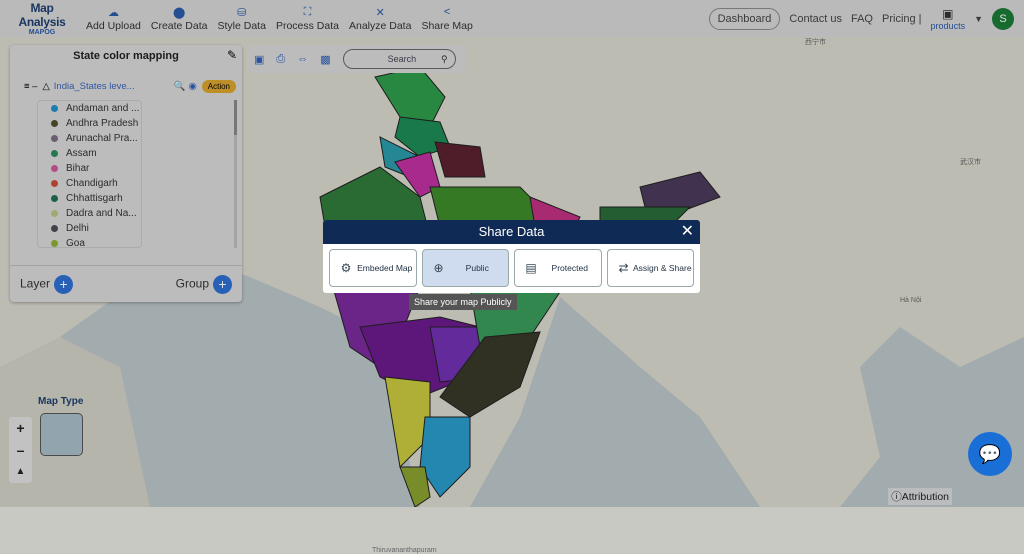 This screenshot has height=554, width=1024. I want to click on action-button: Action, so click(218, 86).